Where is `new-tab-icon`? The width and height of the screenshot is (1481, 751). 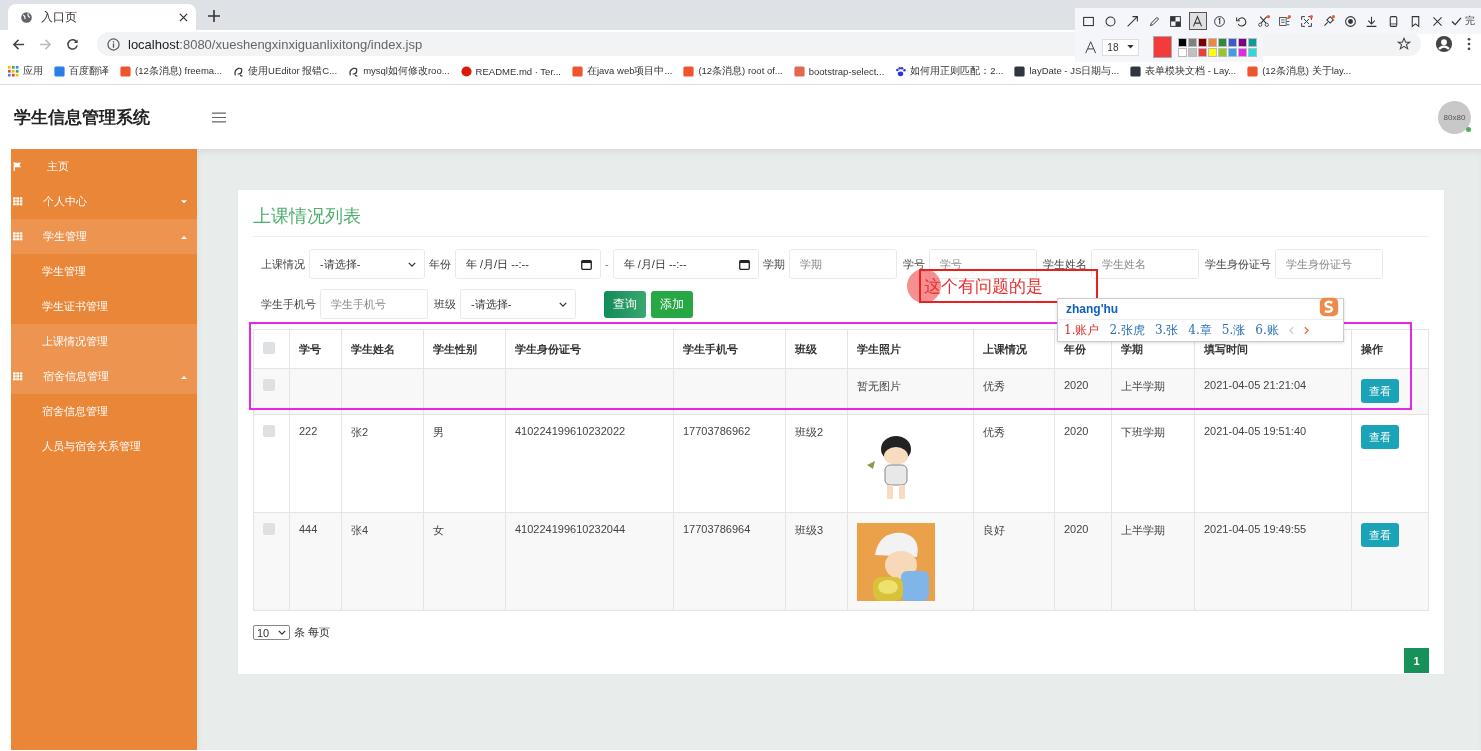 new-tab-icon is located at coordinates (214, 16).